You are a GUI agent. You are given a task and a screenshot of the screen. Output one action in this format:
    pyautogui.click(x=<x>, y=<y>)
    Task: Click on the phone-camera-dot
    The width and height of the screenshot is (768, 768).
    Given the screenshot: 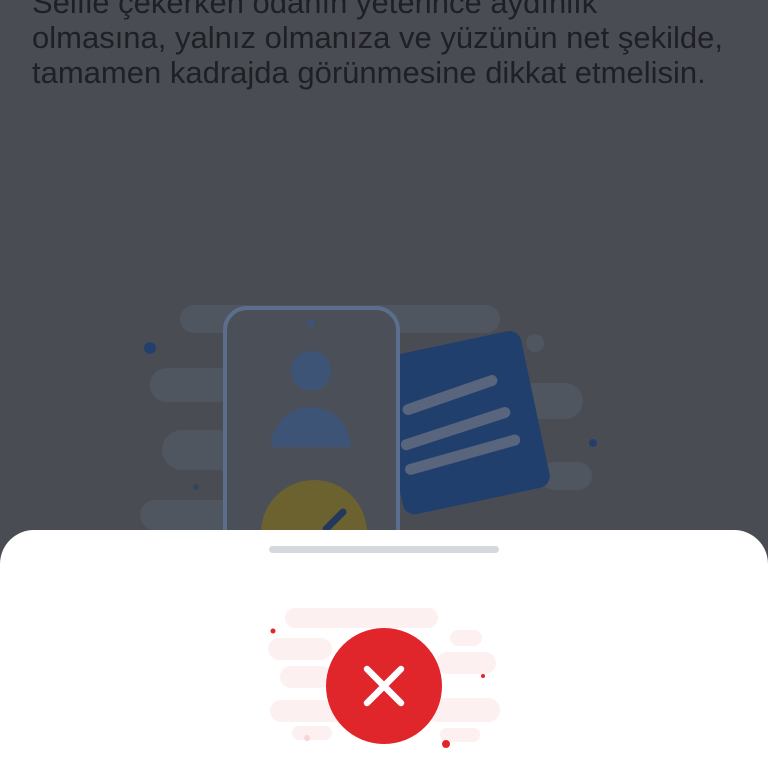 What is the action you would take?
    pyautogui.click(x=311, y=323)
    